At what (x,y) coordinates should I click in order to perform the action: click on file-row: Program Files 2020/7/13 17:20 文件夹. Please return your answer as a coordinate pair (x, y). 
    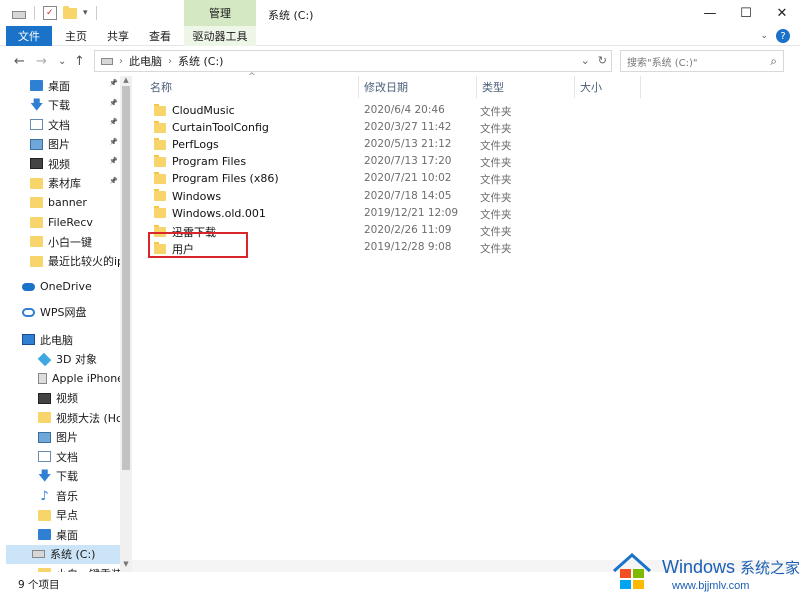
    Looking at the image, I should click on (361, 161).